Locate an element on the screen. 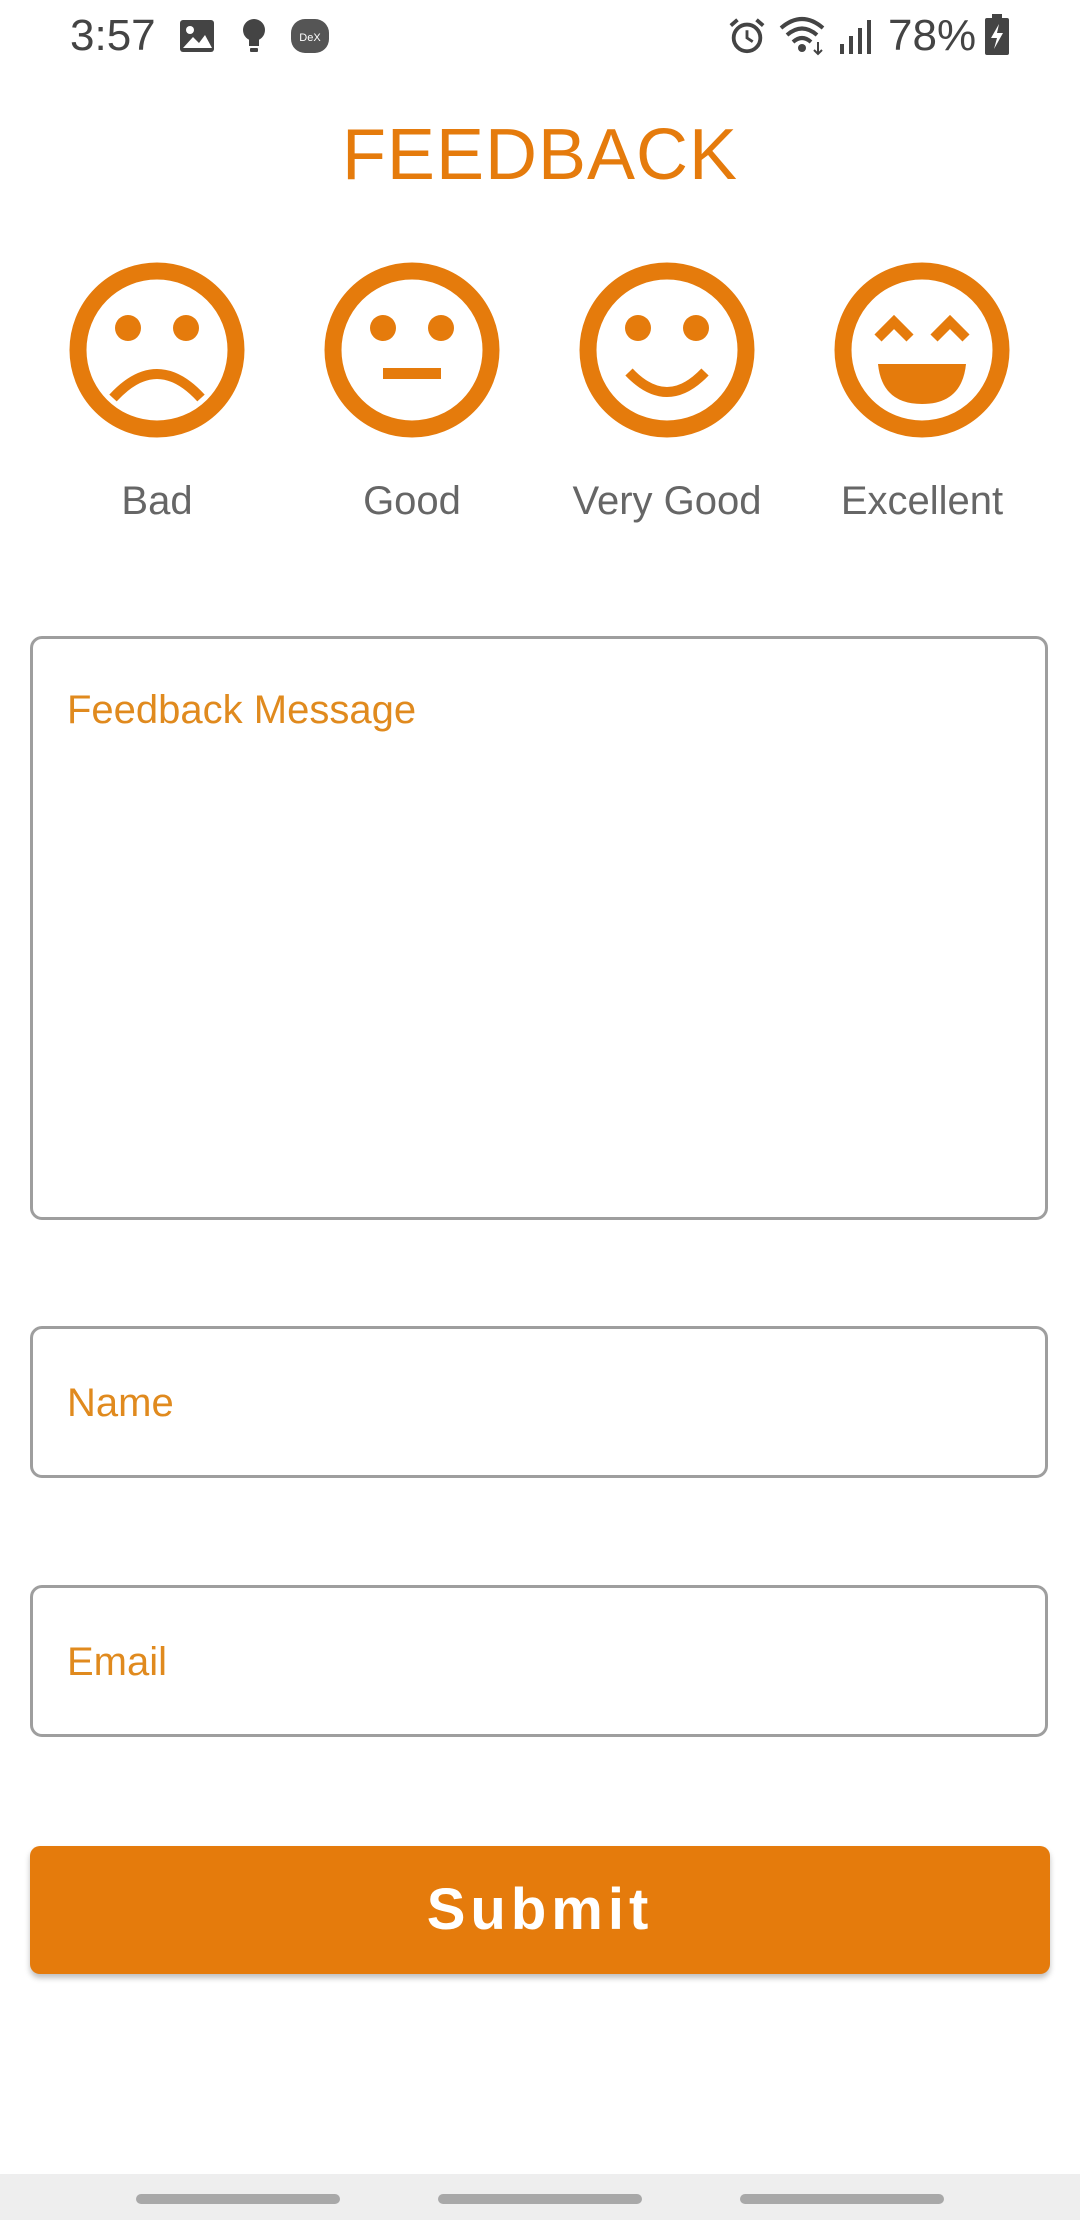  submit-button: Submit is located at coordinates (540, 1910).